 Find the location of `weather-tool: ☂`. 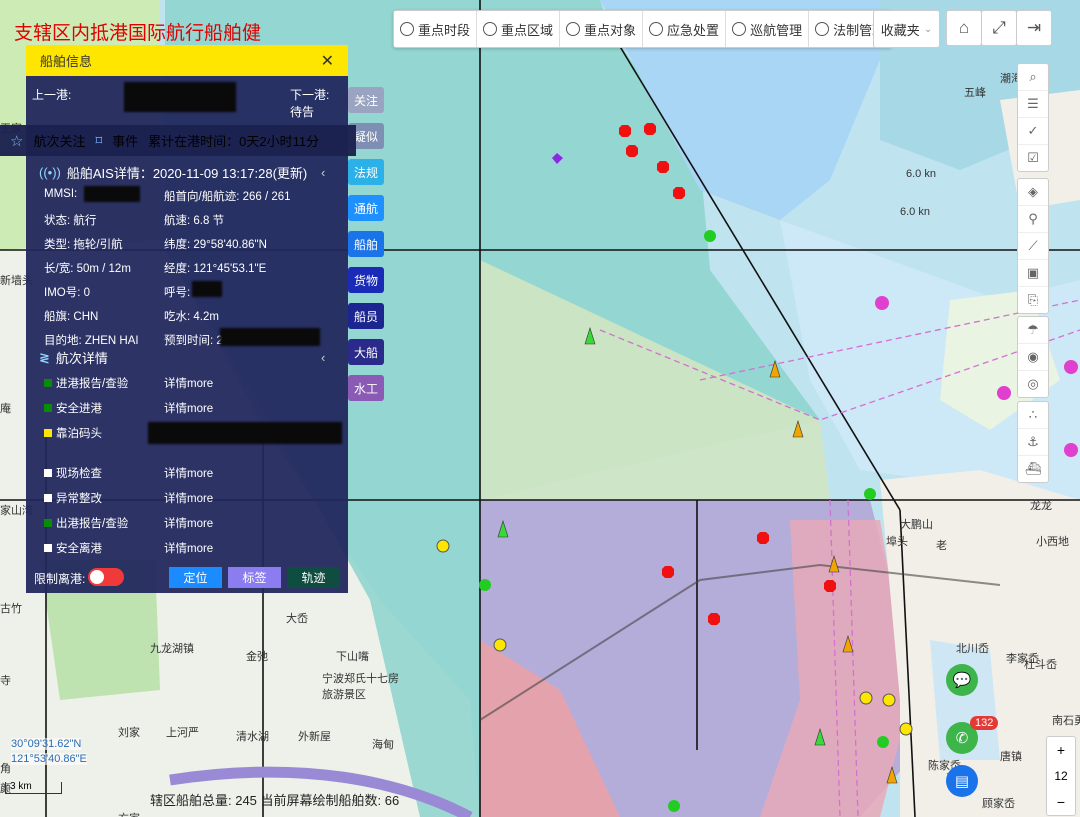

weather-tool: ☂ is located at coordinates (1033, 330).